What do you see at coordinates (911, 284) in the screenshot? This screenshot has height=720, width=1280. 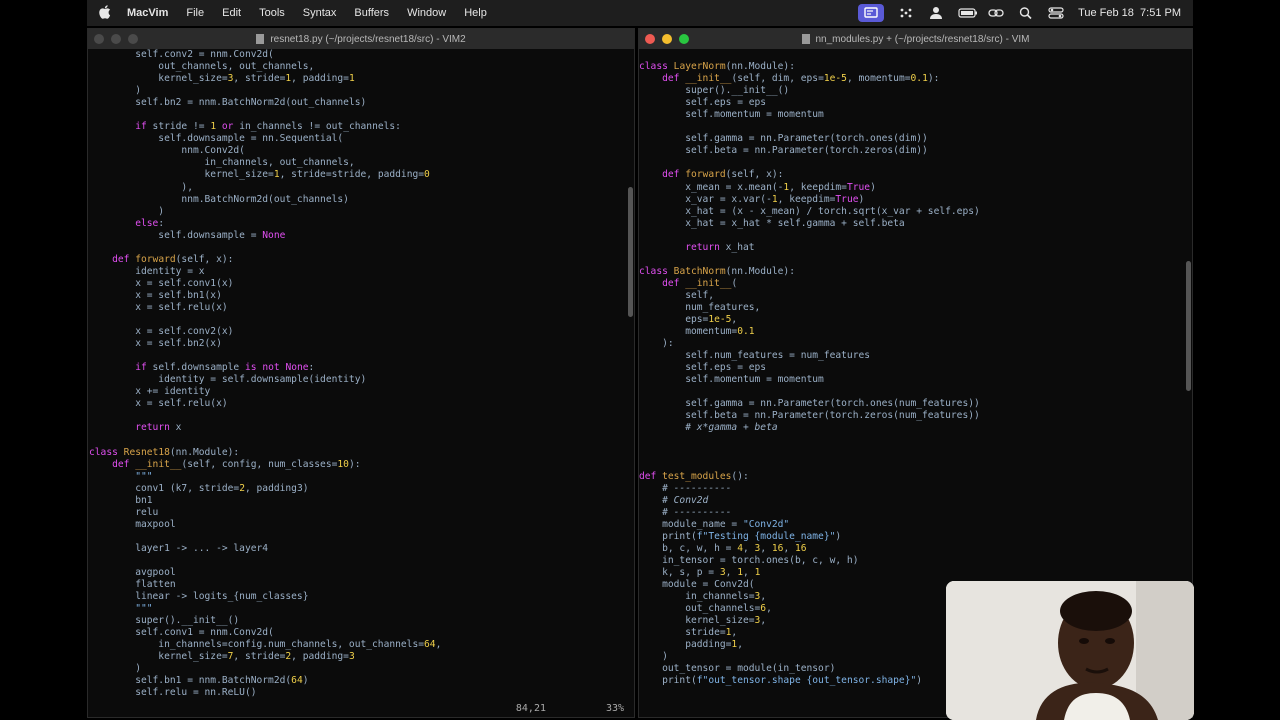 I see `right-code-line: def __init__(` at bounding box center [911, 284].